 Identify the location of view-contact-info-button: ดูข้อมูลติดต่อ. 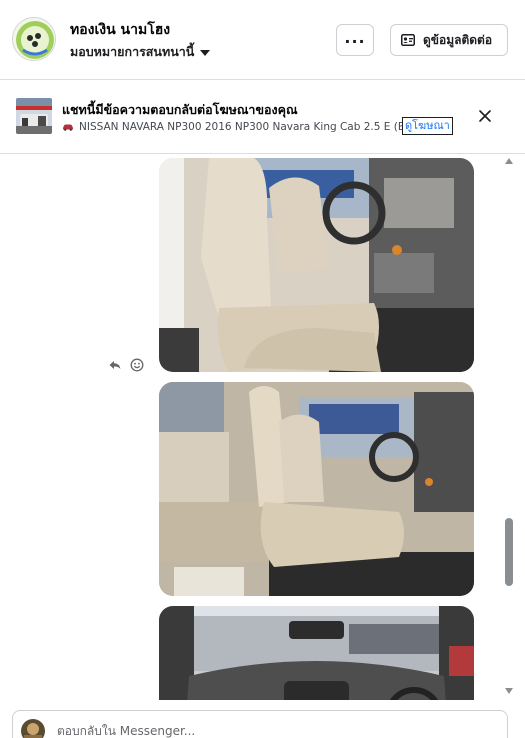
(449, 40).